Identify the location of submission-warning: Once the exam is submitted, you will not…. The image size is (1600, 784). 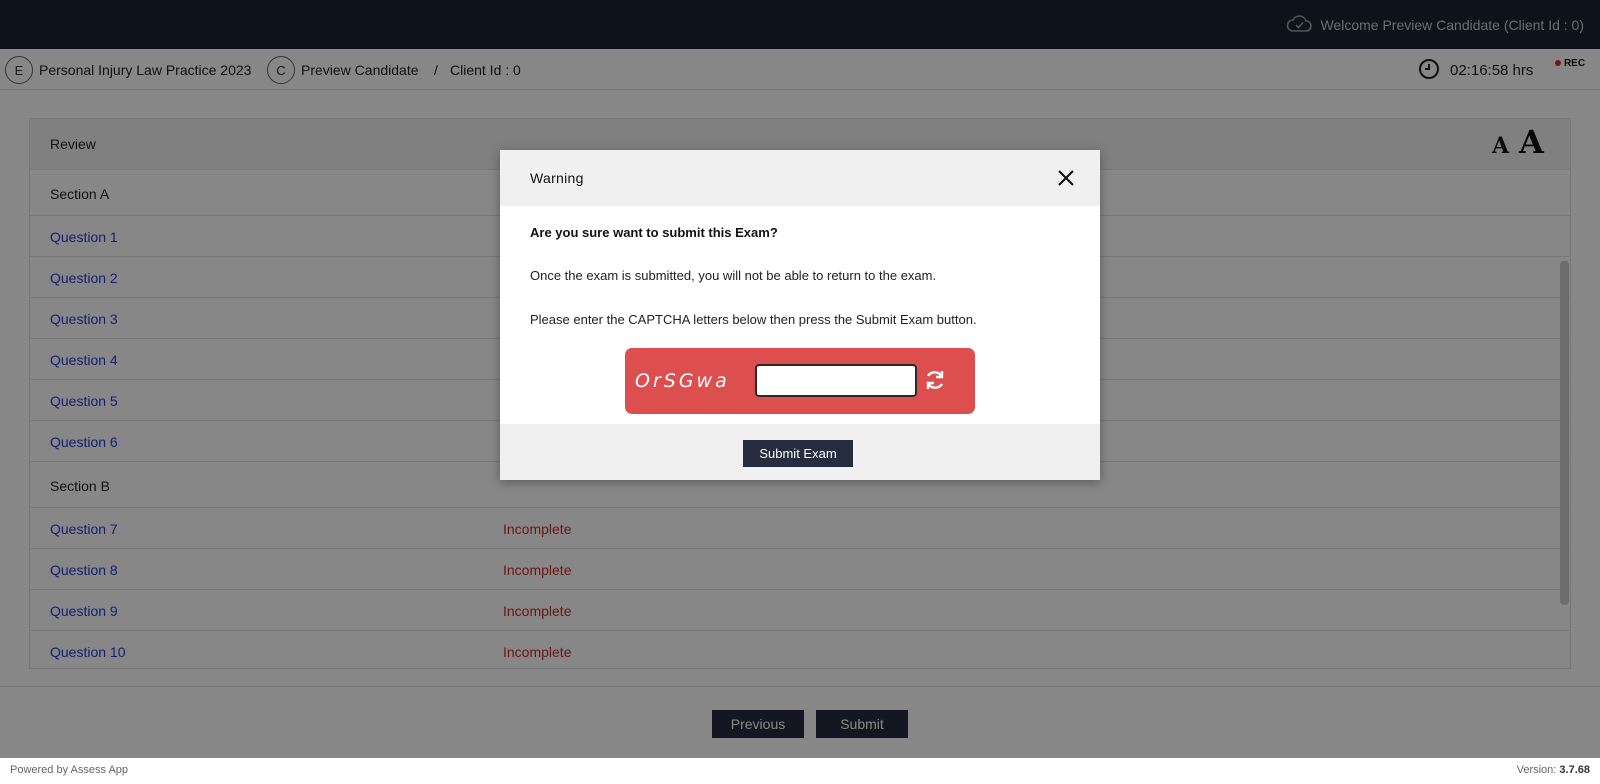
(733, 275).